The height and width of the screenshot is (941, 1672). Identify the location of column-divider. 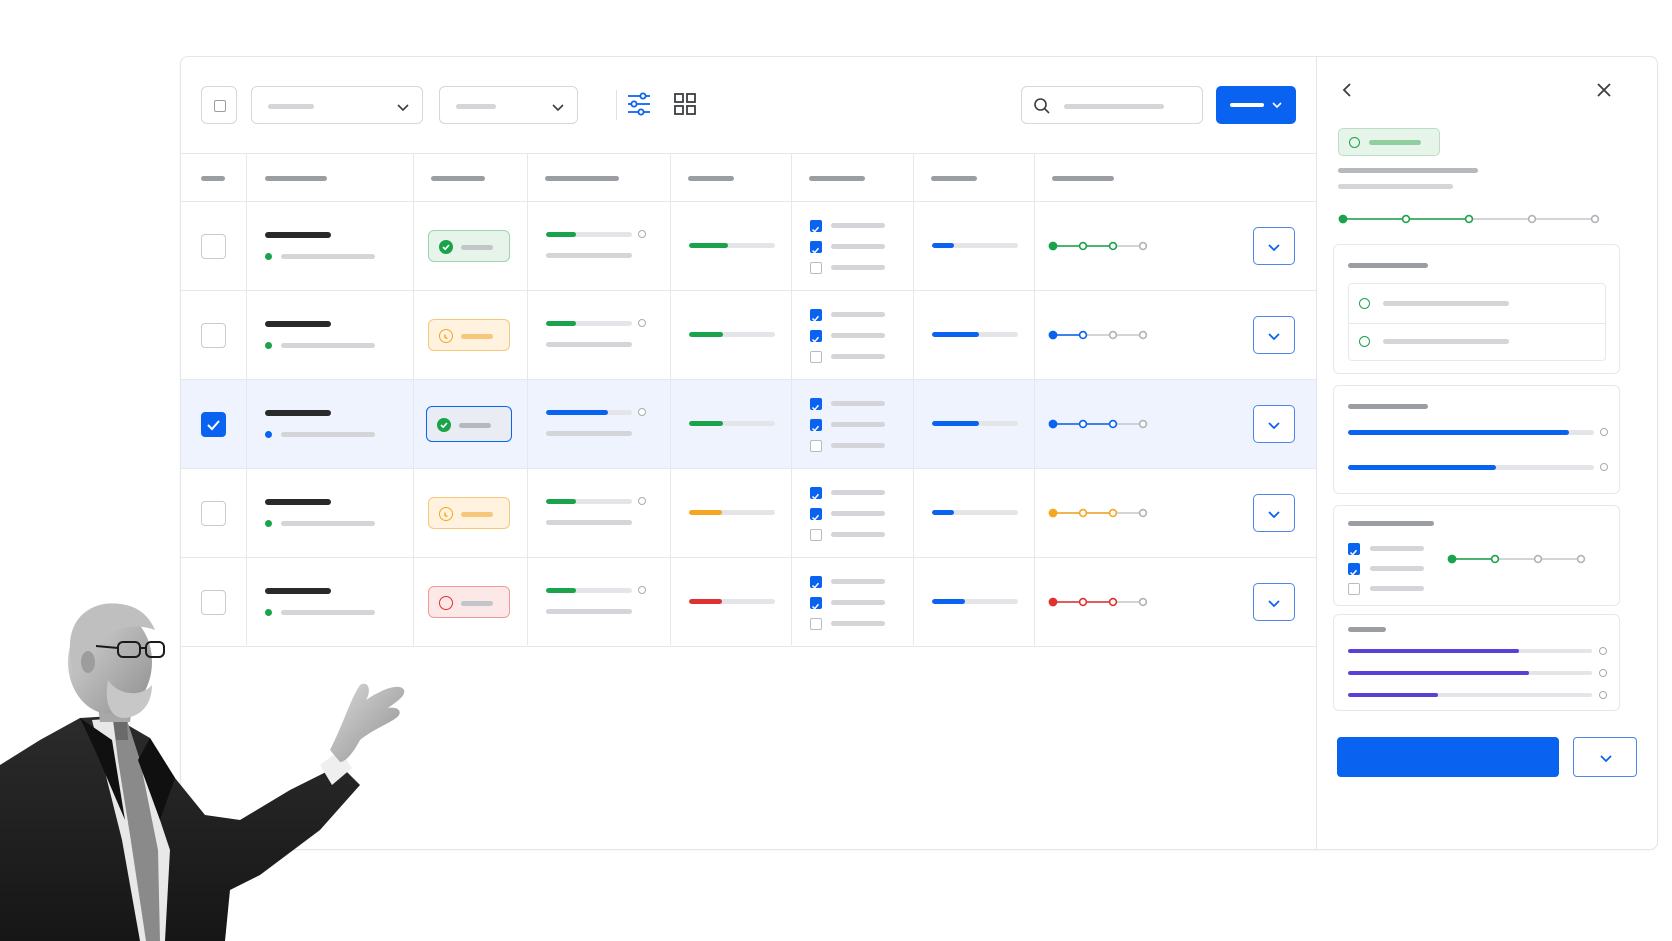
(527, 399).